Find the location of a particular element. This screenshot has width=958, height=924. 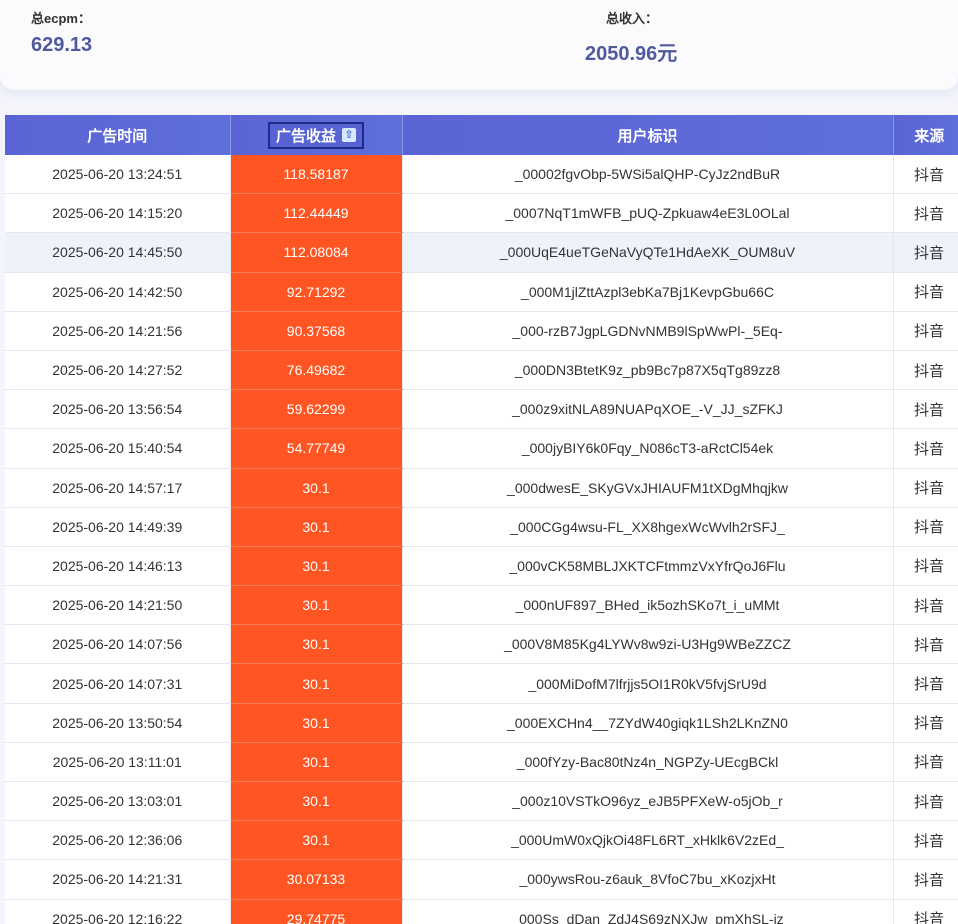

cell-ad-revenue: 118.58187 is located at coordinates (316, 175).